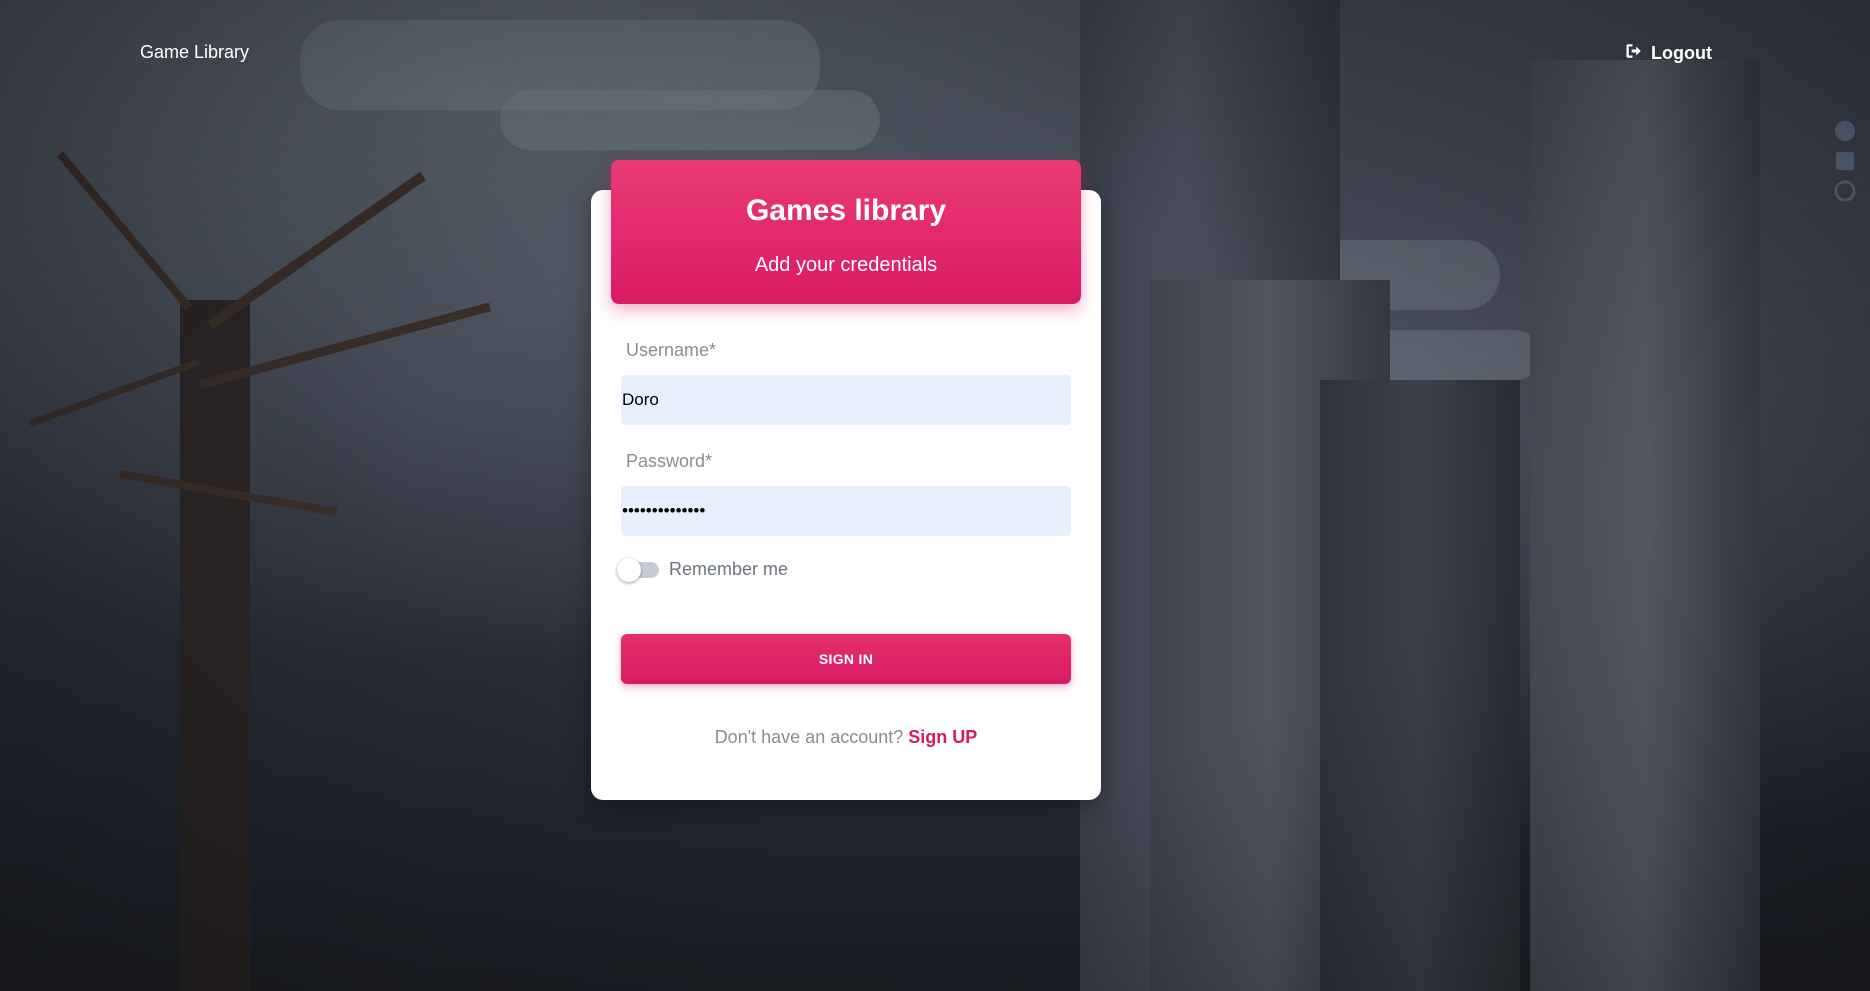  I want to click on logout-button: Logout, so click(1668, 53).